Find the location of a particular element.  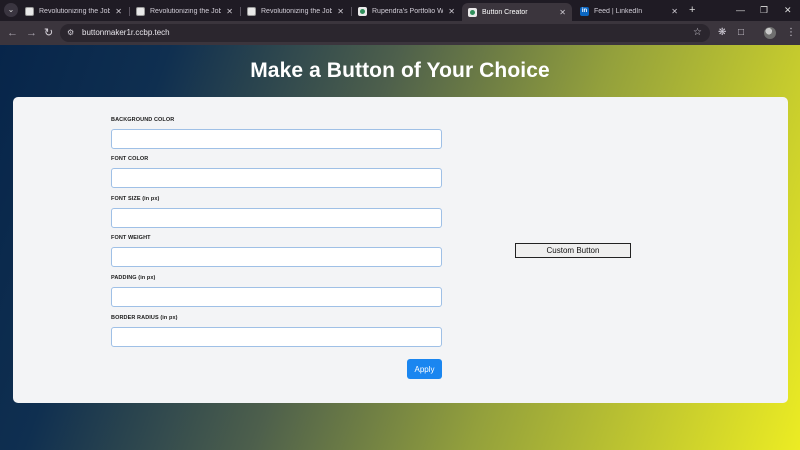

border-radius-label: BORDER RADIUS (in px) is located at coordinates (144, 318).